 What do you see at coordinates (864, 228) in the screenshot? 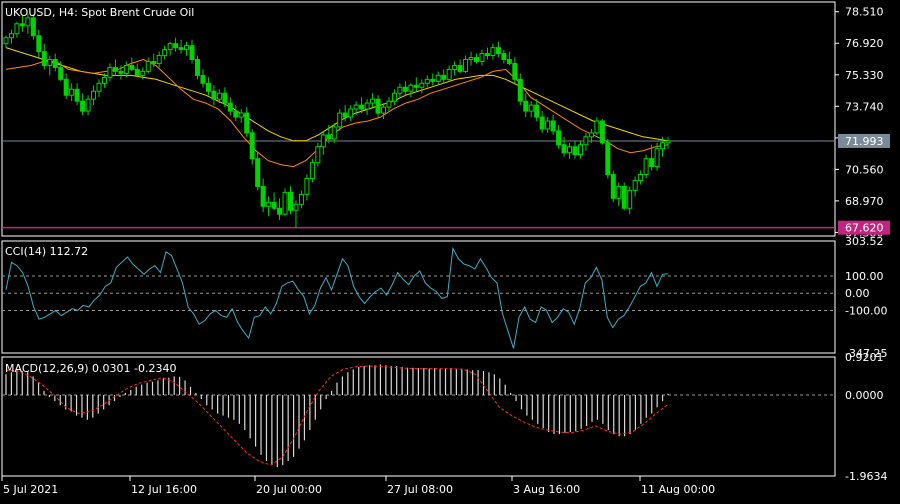
I see `marked-level-label: 67.620` at bounding box center [864, 228].